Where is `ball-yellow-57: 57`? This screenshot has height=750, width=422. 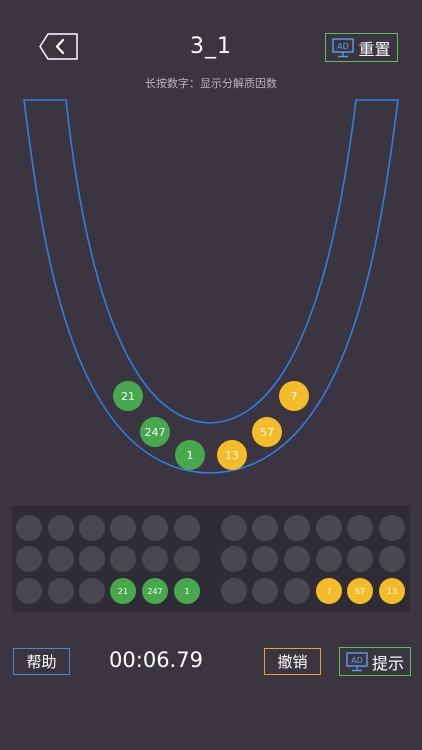
ball-yellow-57: 57 is located at coordinates (267, 432).